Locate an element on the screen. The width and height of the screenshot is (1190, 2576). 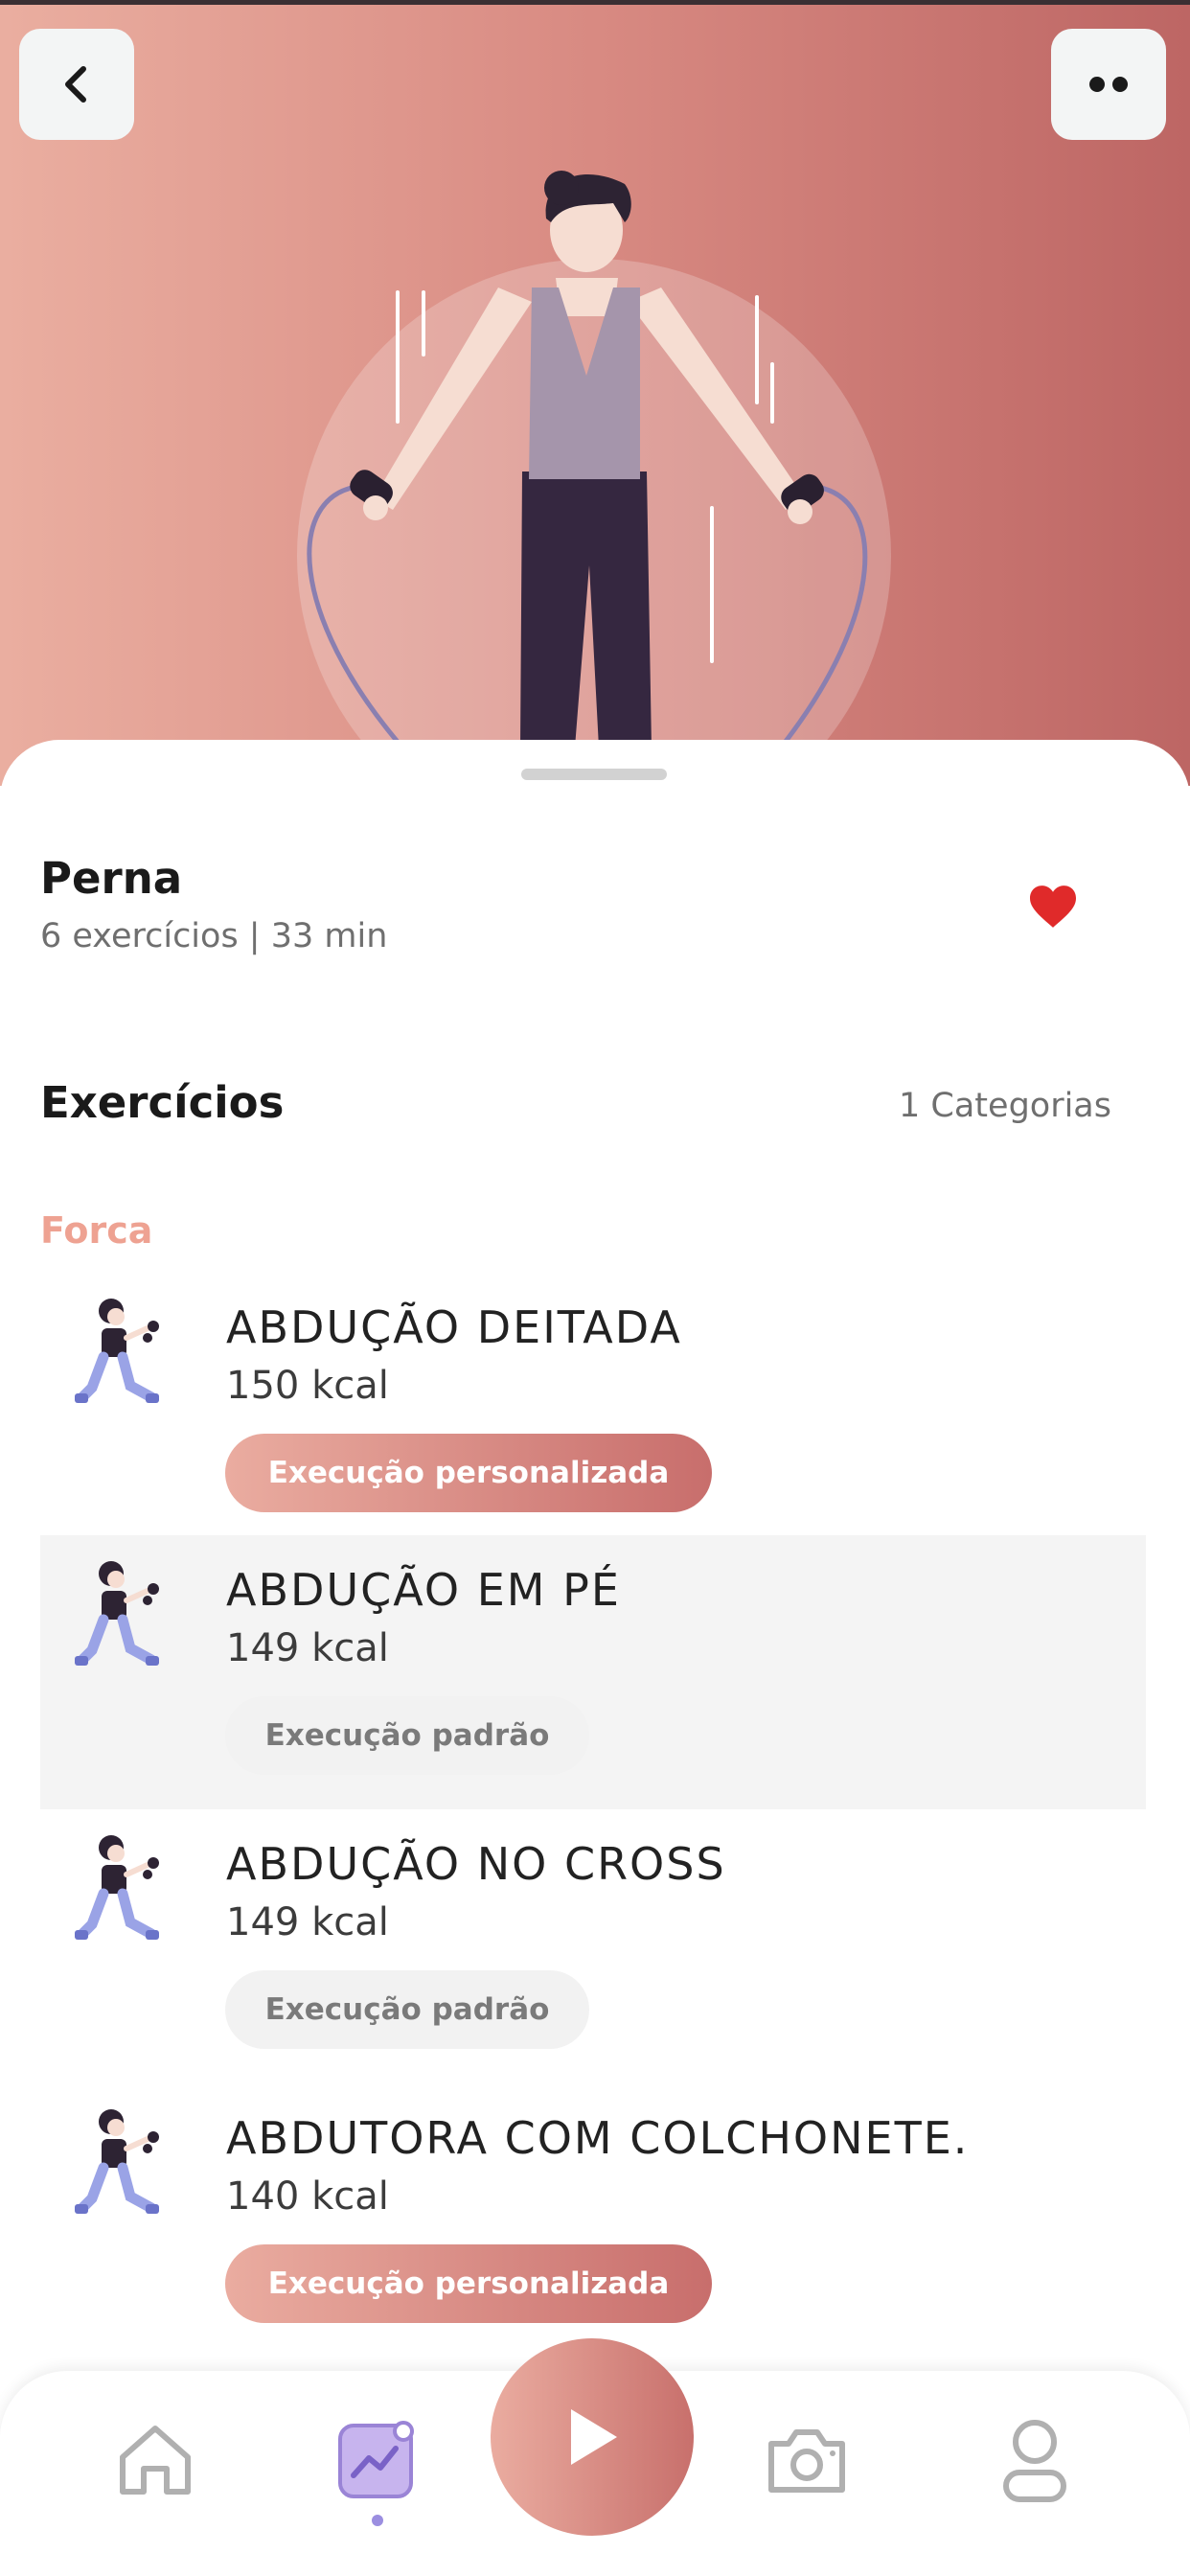
nav-progress is located at coordinates (378, 2468).